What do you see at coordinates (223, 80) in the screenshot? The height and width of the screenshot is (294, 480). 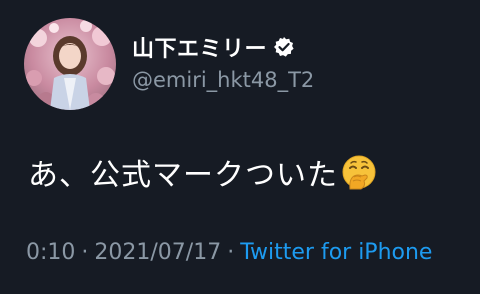 I see `user-handle: @emiri_hkt48_T2` at bounding box center [223, 80].